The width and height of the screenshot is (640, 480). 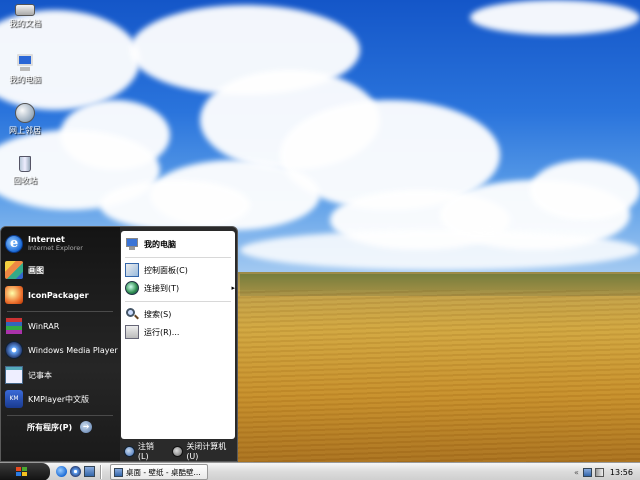 I want to click on start-item-label: 记事本, so click(x=40, y=375).